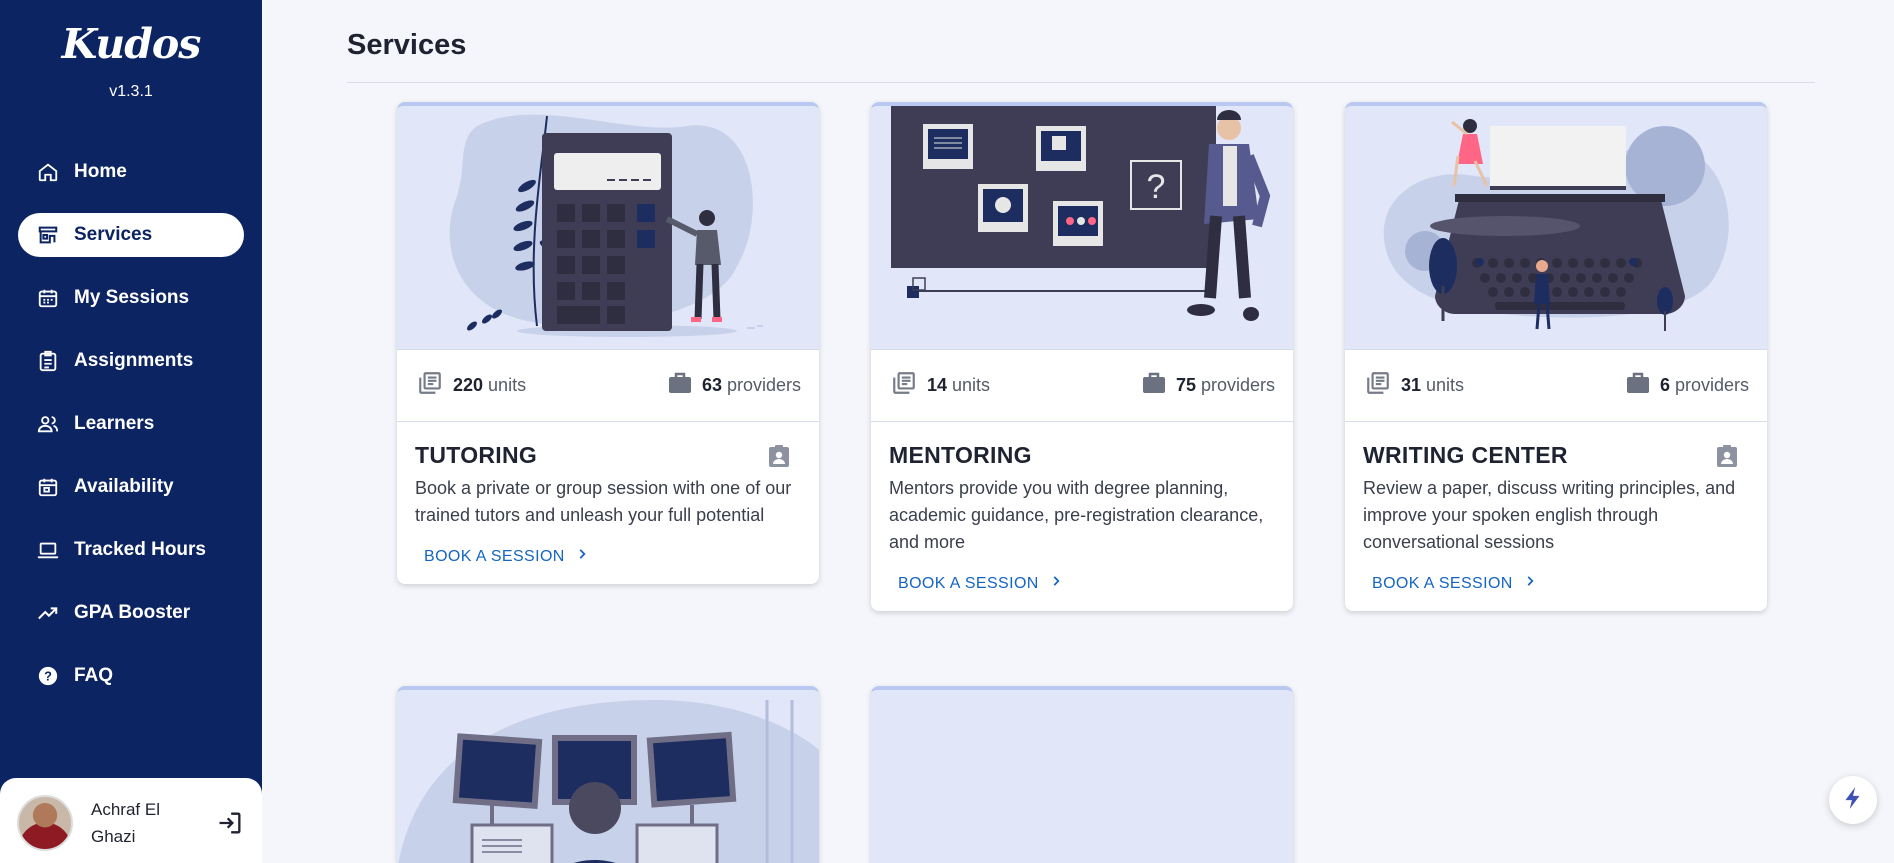 The height and width of the screenshot is (863, 1894). I want to click on units-count: 31, so click(1411, 385).